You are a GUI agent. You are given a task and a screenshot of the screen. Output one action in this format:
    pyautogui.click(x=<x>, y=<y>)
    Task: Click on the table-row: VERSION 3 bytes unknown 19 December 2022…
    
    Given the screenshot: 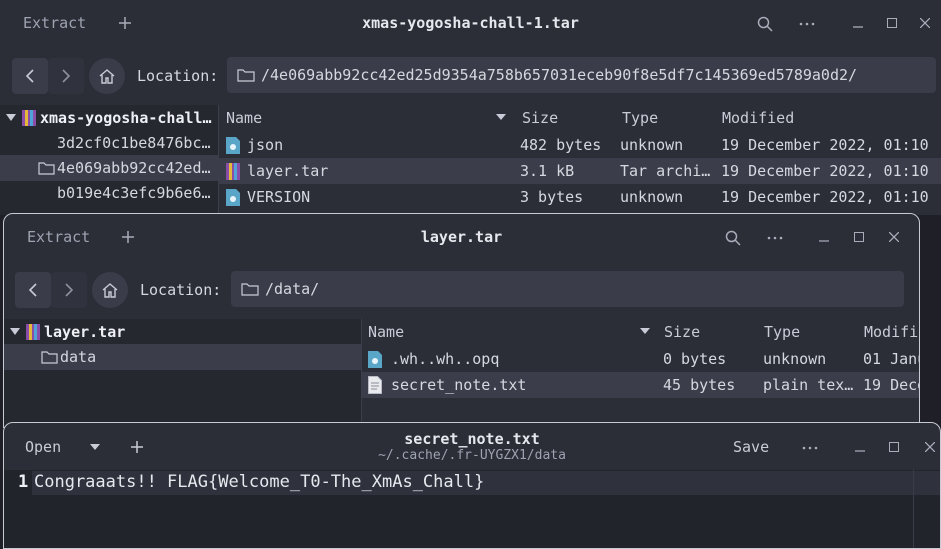 What is the action you would take?
    pyautogui.click(x=580, y=197)
    